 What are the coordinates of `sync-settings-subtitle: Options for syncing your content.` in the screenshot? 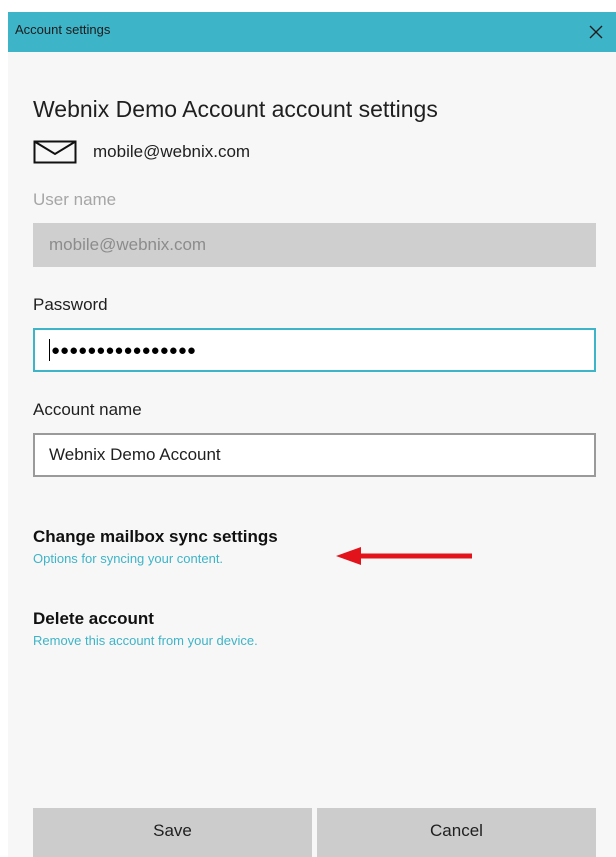 It's located at (128, 558).